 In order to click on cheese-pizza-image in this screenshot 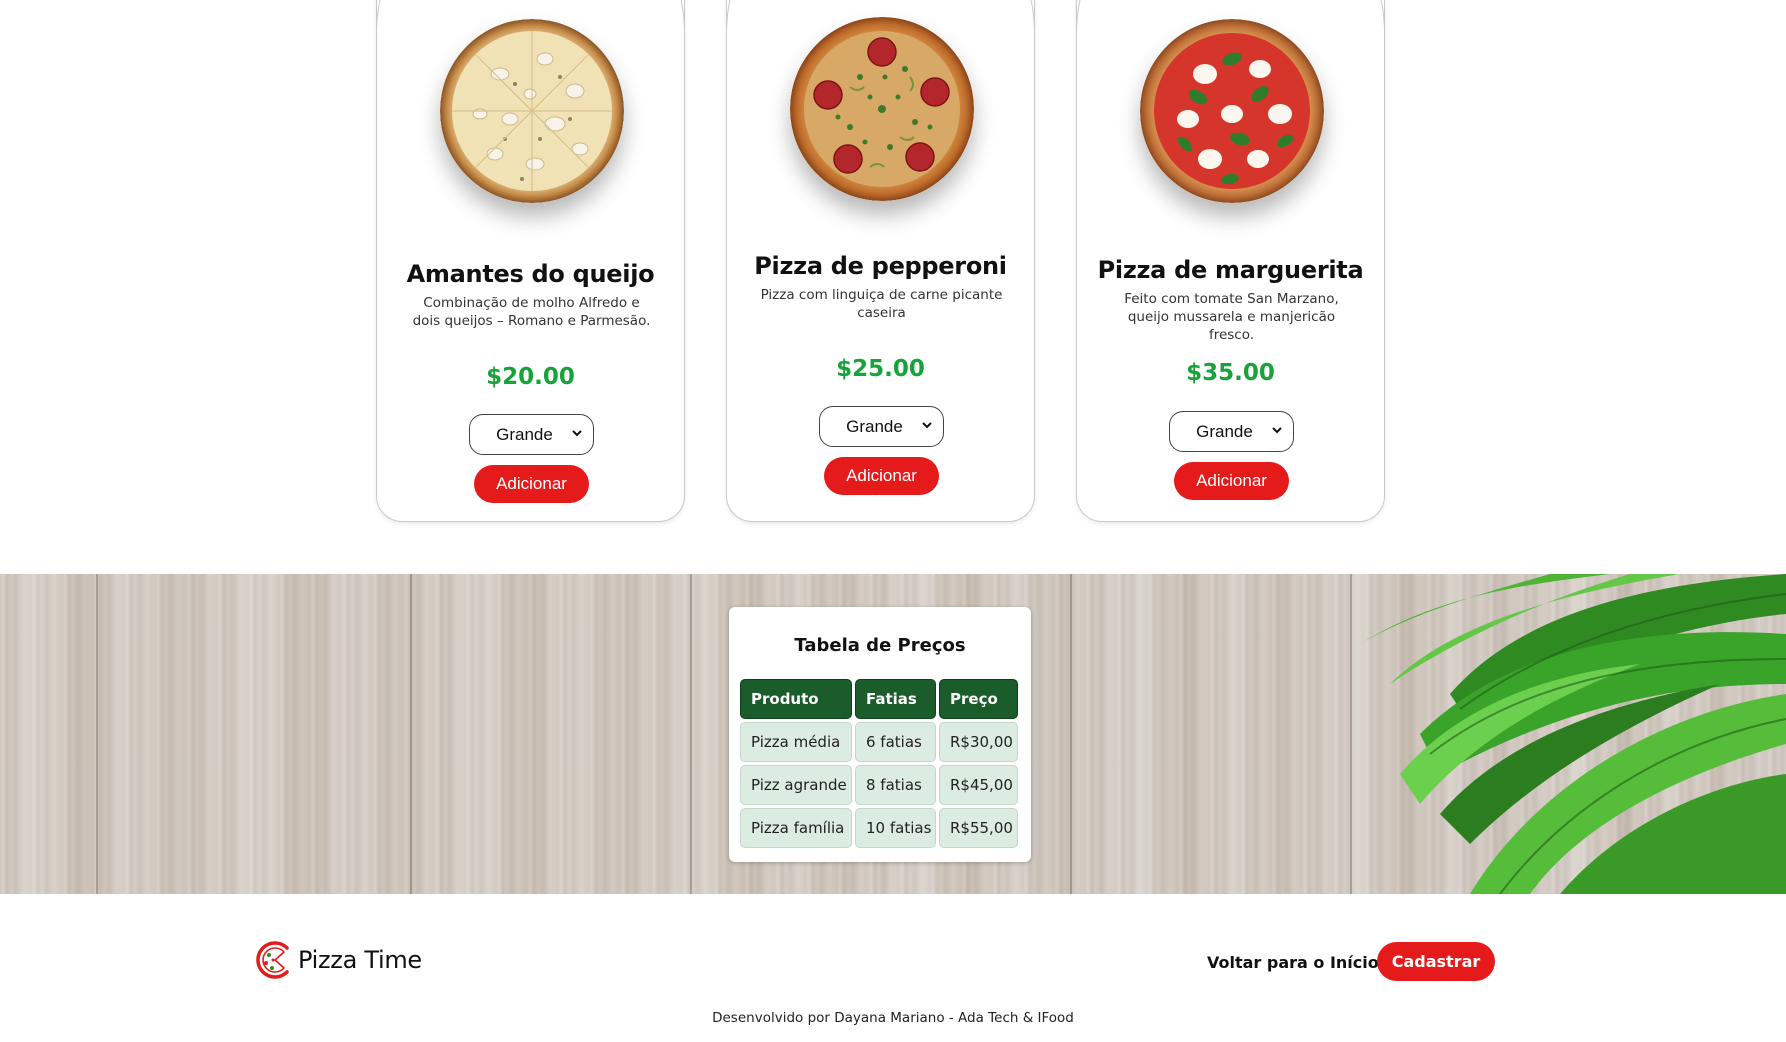, I will do `click(532, 111)`.